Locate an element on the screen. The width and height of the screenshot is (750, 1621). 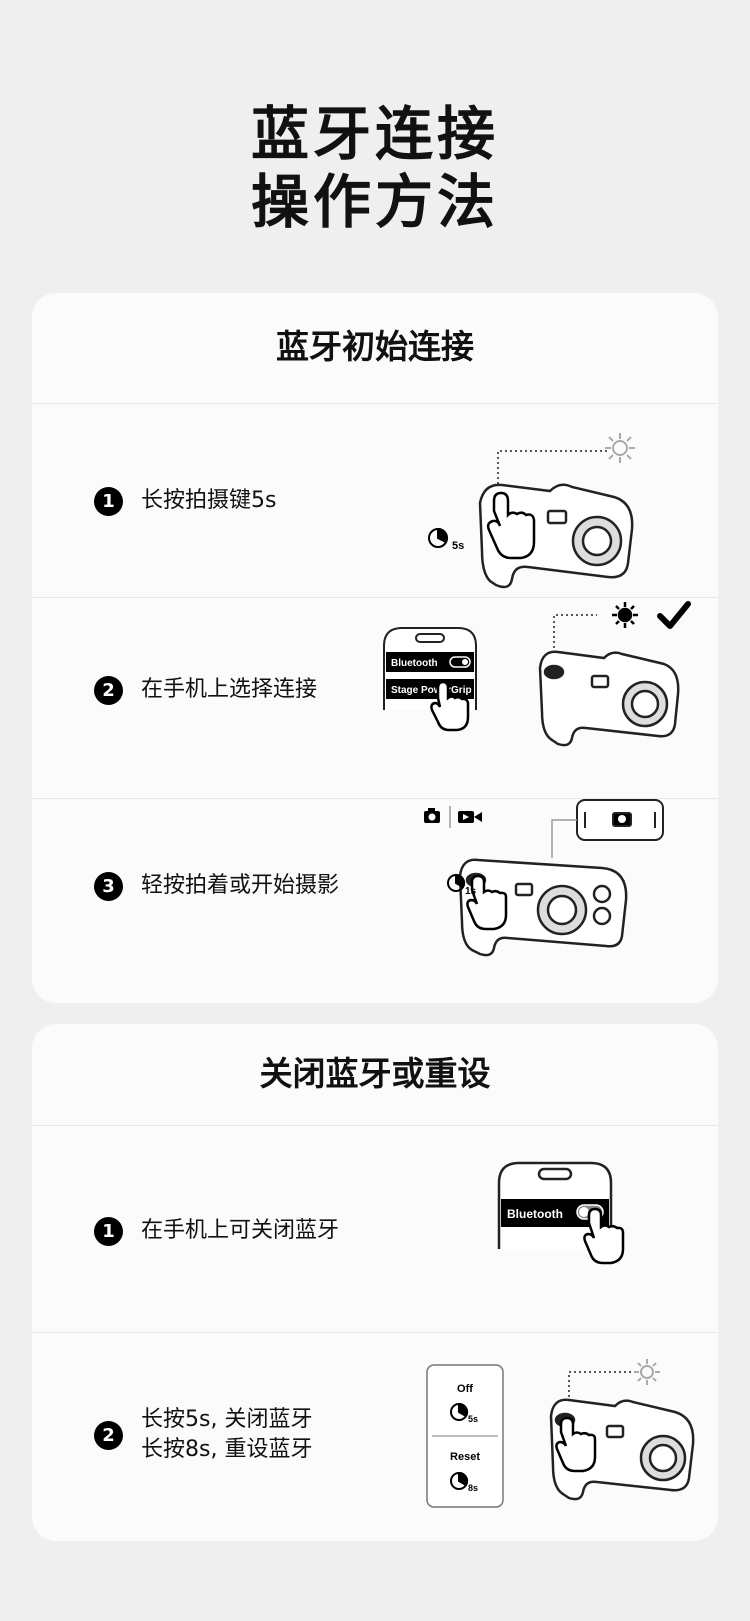
step-1: 1 在手机上可关闭蓝牙 is located at coordinates (216, 1231).